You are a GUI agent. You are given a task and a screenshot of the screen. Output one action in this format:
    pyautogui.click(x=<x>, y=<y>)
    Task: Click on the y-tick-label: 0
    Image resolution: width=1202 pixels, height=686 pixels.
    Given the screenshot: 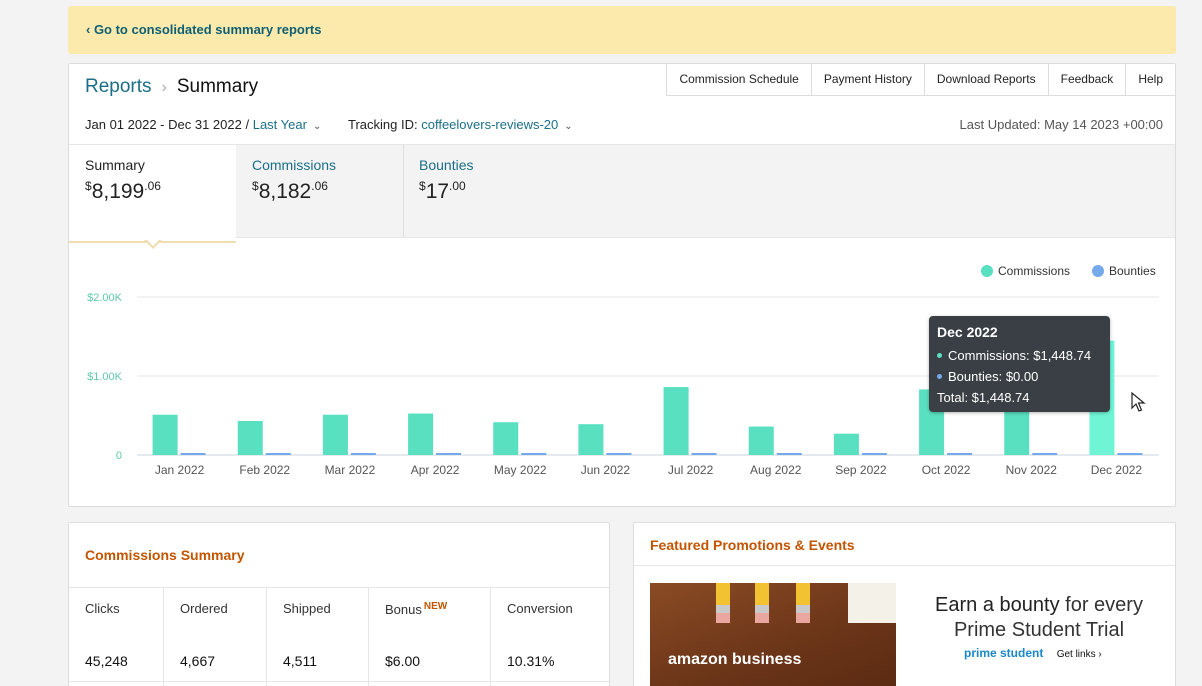 What is the action you would take?
    pyautogui.click(x=119, y=456)
    